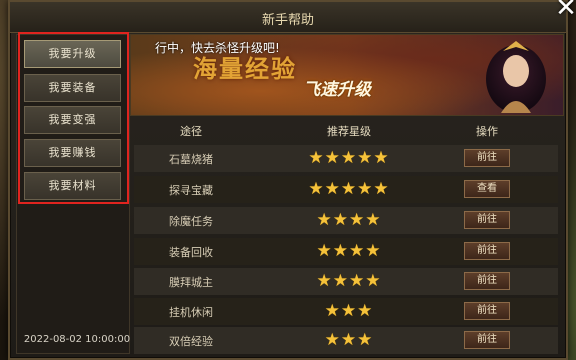  I want to click on table-row: 膜拜城主 ★★★★ 前往, so click(346, 281).